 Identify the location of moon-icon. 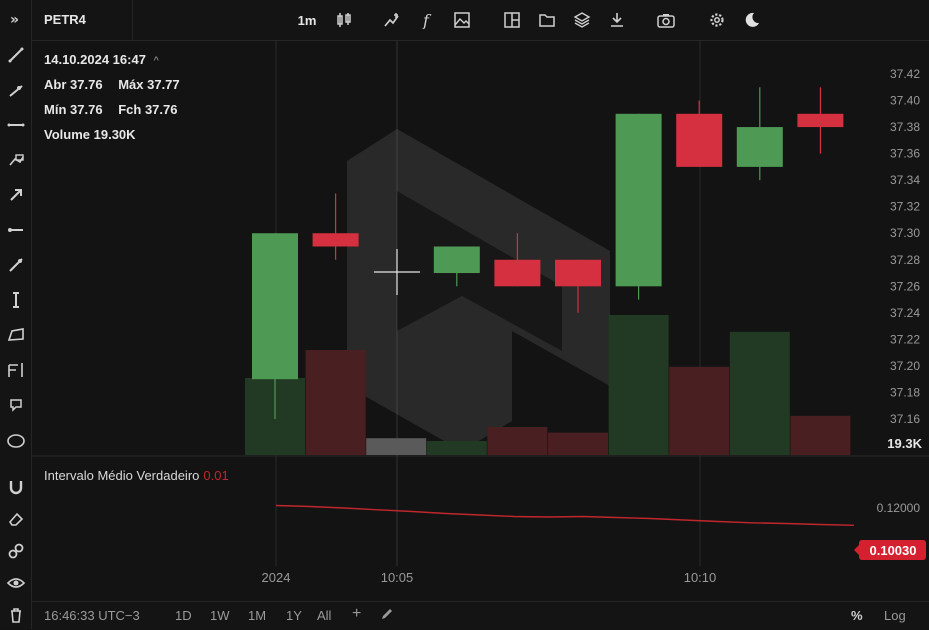
(752, 20).